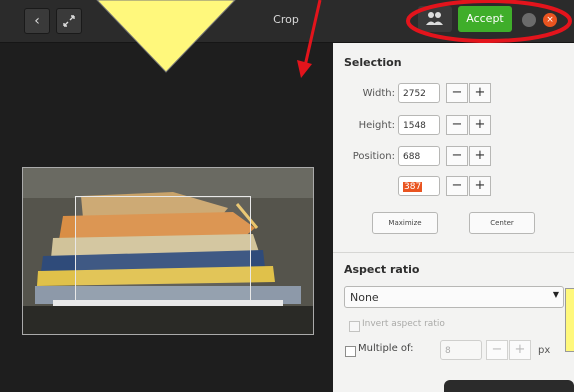  I want to click on highlight-ellipse, so click(489, 21).